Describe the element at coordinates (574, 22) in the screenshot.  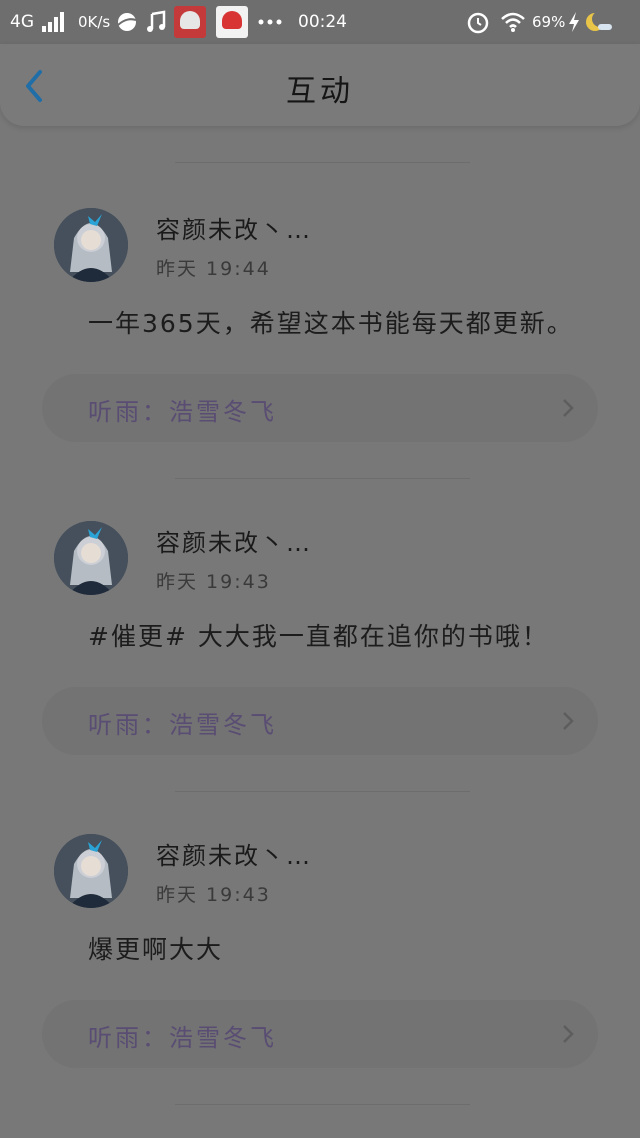
I see `charging-icon` at that location.